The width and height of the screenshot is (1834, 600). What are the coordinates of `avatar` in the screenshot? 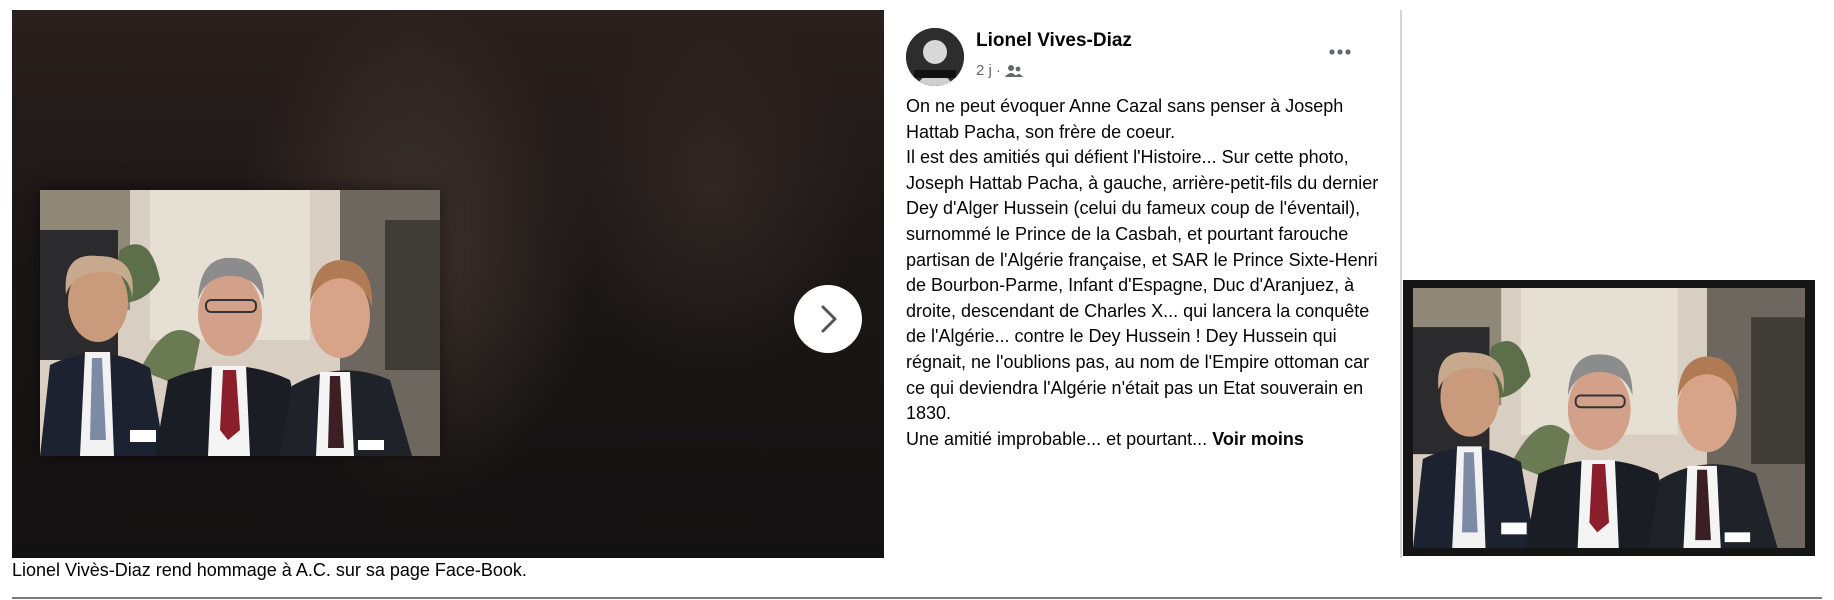 It's located at (935, 57).